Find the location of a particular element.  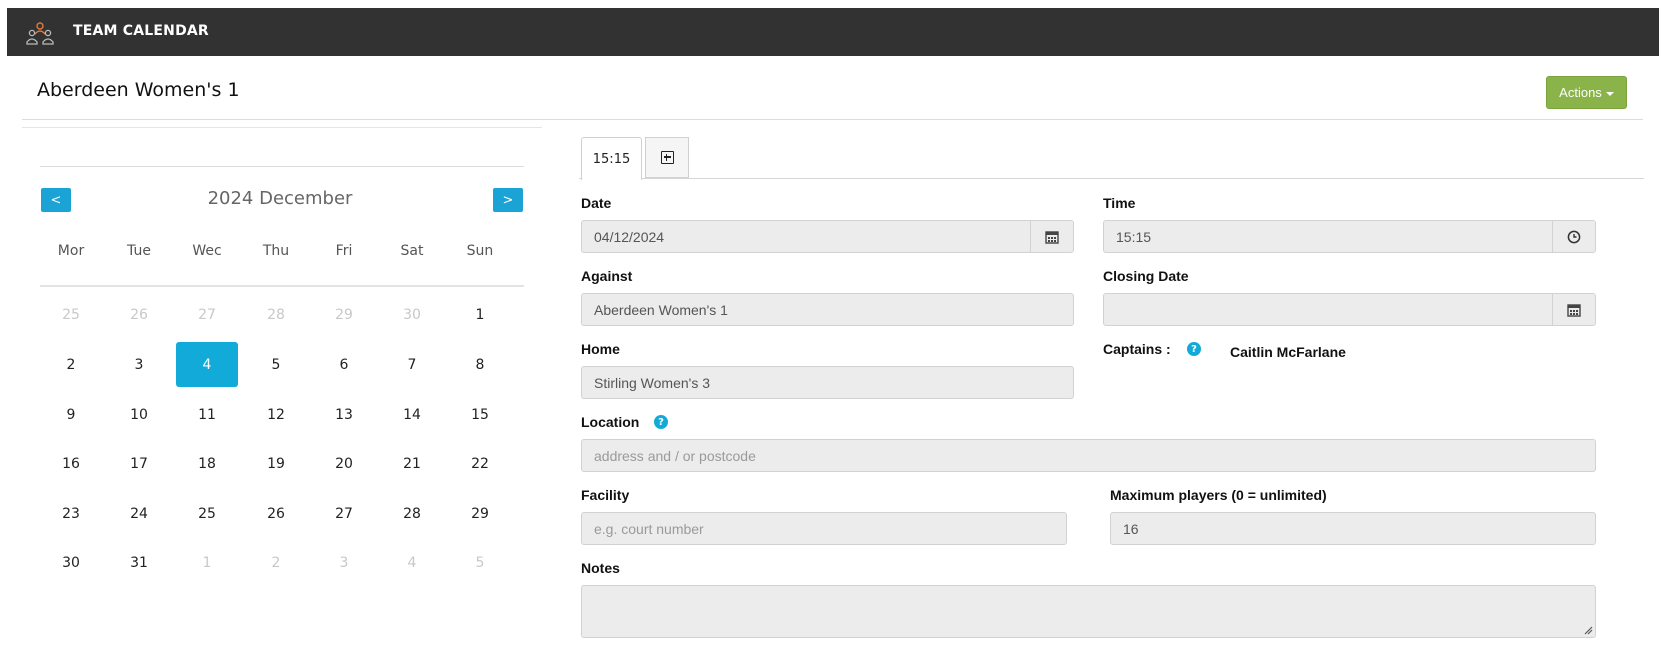

notes-label: Notes is located at coordinates (600, 568).